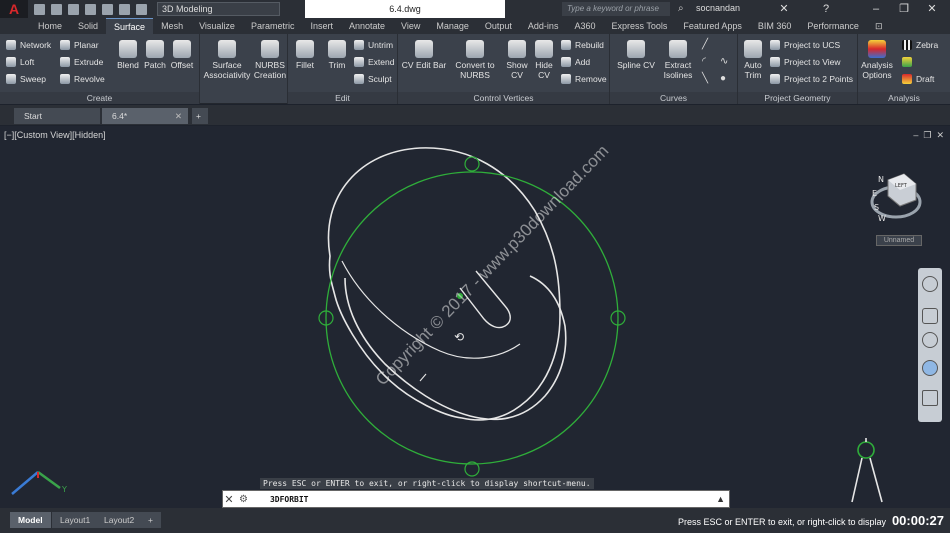  What do you see at coordinates (410, 26) in the screenshot?
I see `tab-view: View` at bounding box center [410, 26].